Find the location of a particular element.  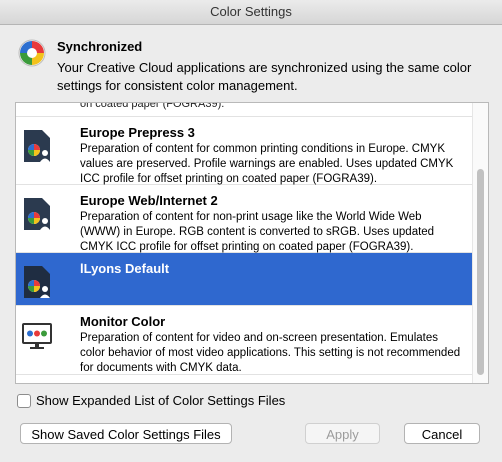

list-item-selected: lLyons Default is located at coordinates (244, 279).